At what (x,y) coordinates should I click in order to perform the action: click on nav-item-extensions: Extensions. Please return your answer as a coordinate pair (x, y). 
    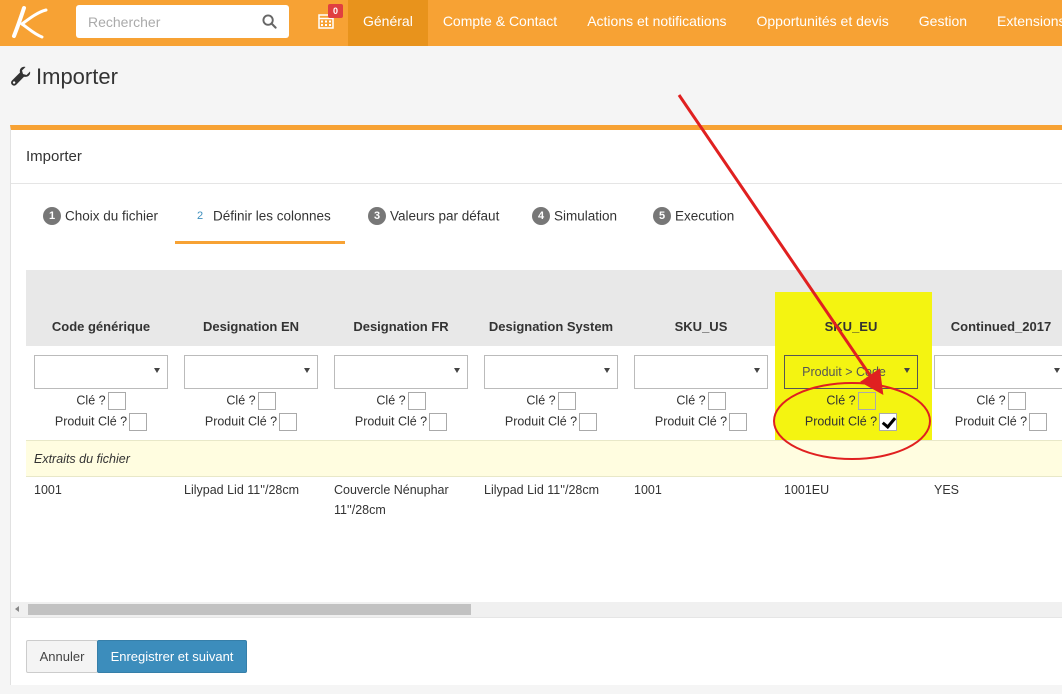
    Looking at the image, I should click on (1022, 23).